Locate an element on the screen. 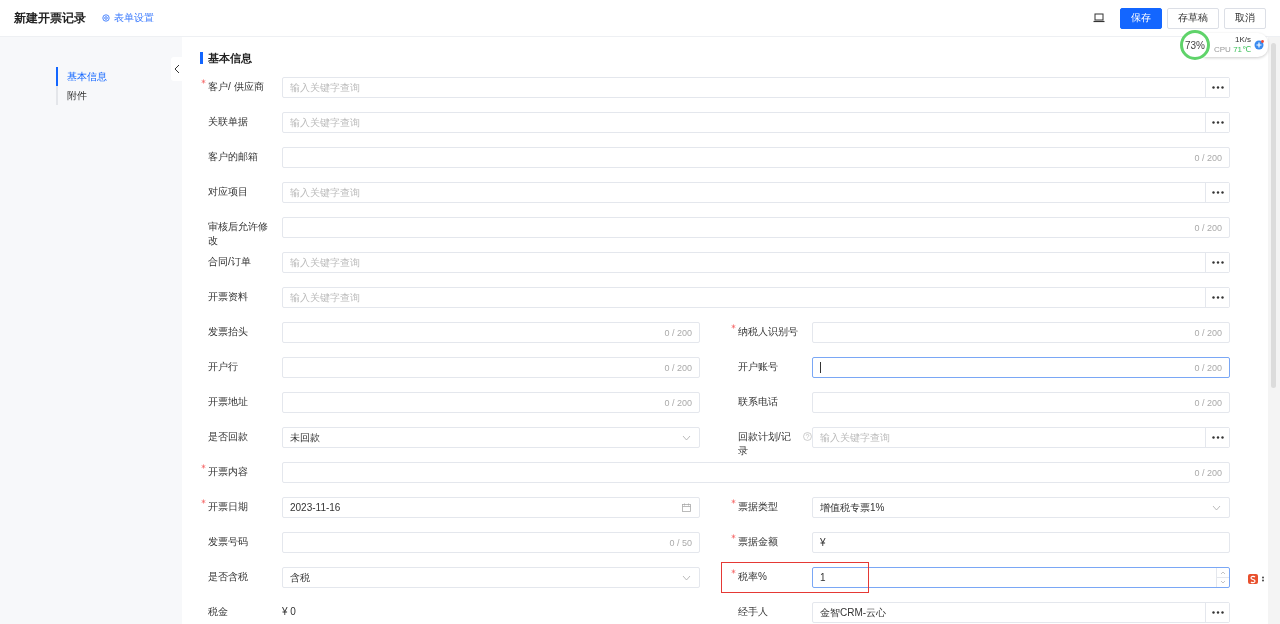 The width and height of the screenshot is (1280, 624). save-button: 保存 is located at coordinates (1141, 18).